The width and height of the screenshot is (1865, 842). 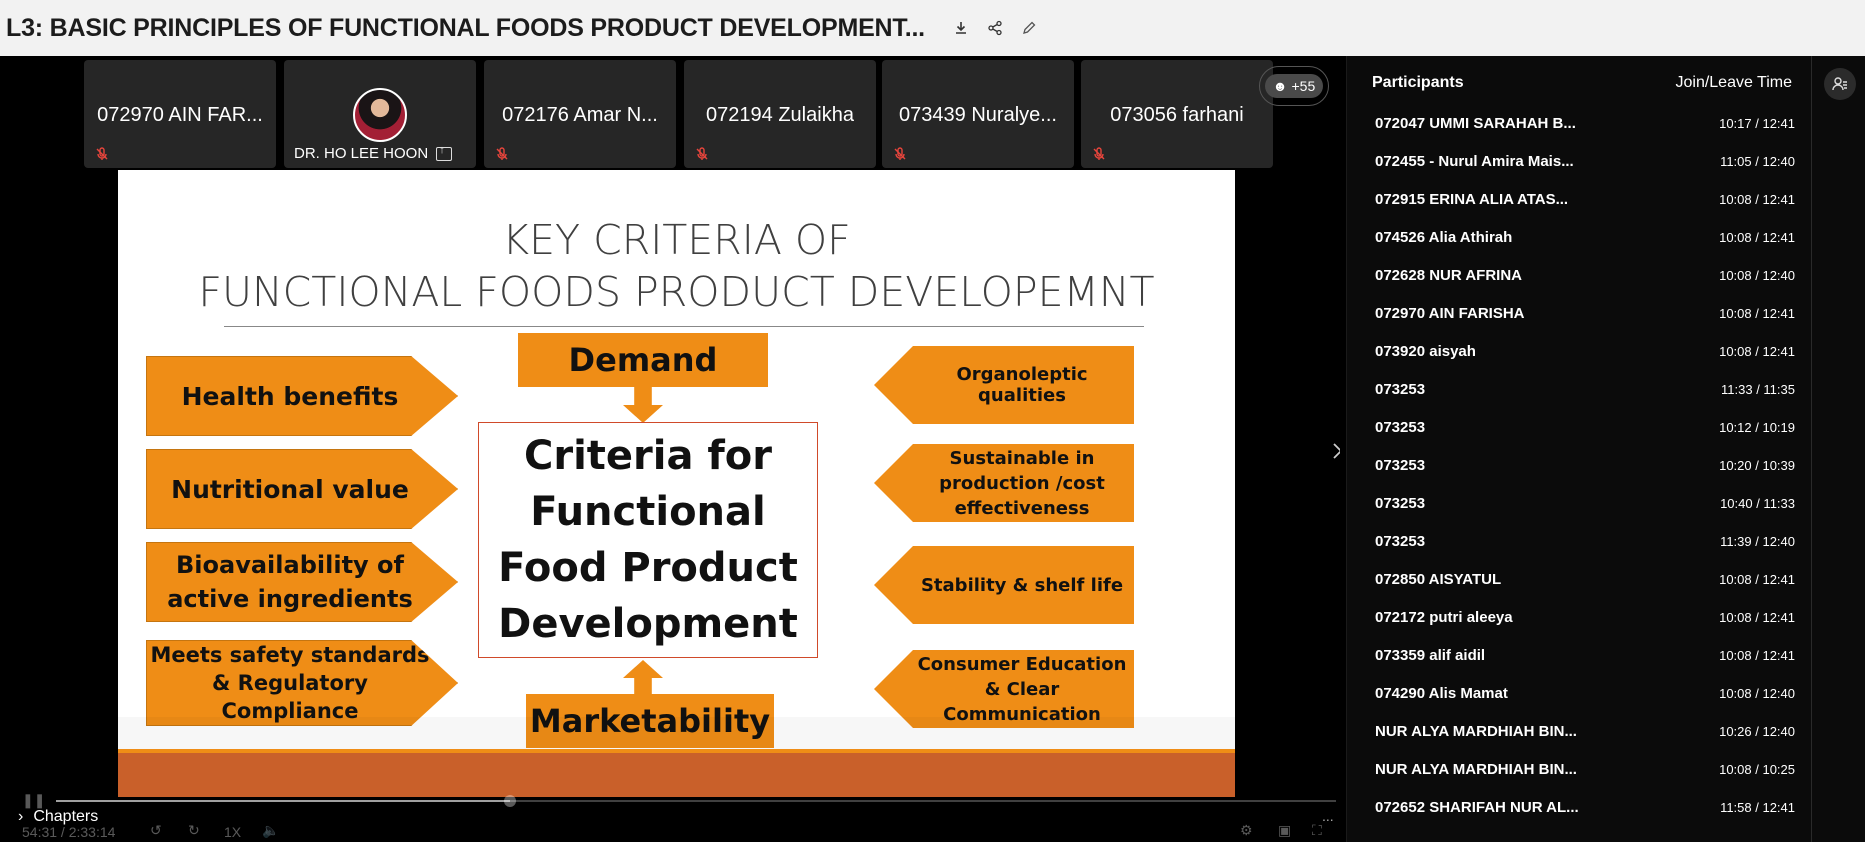 What do you see at coordinates (1585, 503) in the screenshot?
I see `participant-row: 073253 10:40 / 11:33` at bounding box center [1585, 503].